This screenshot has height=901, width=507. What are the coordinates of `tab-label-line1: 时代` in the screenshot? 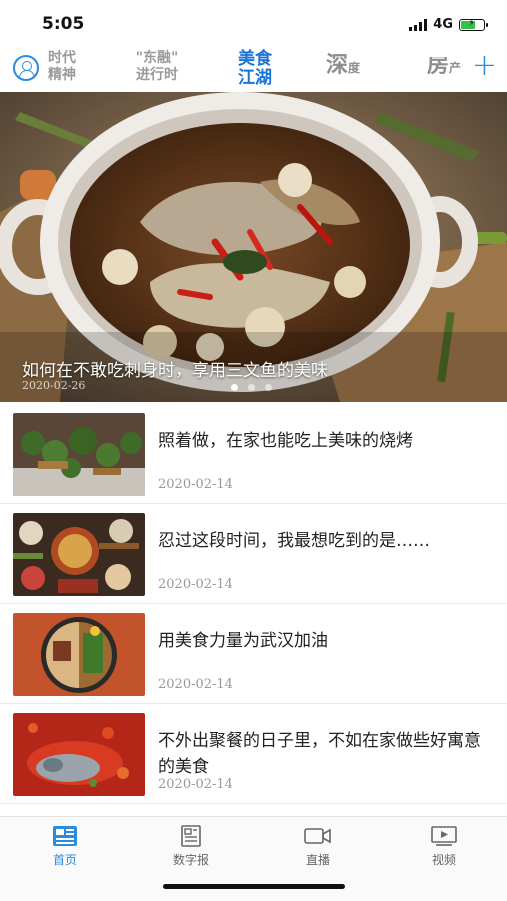 It's located at (62, 58).